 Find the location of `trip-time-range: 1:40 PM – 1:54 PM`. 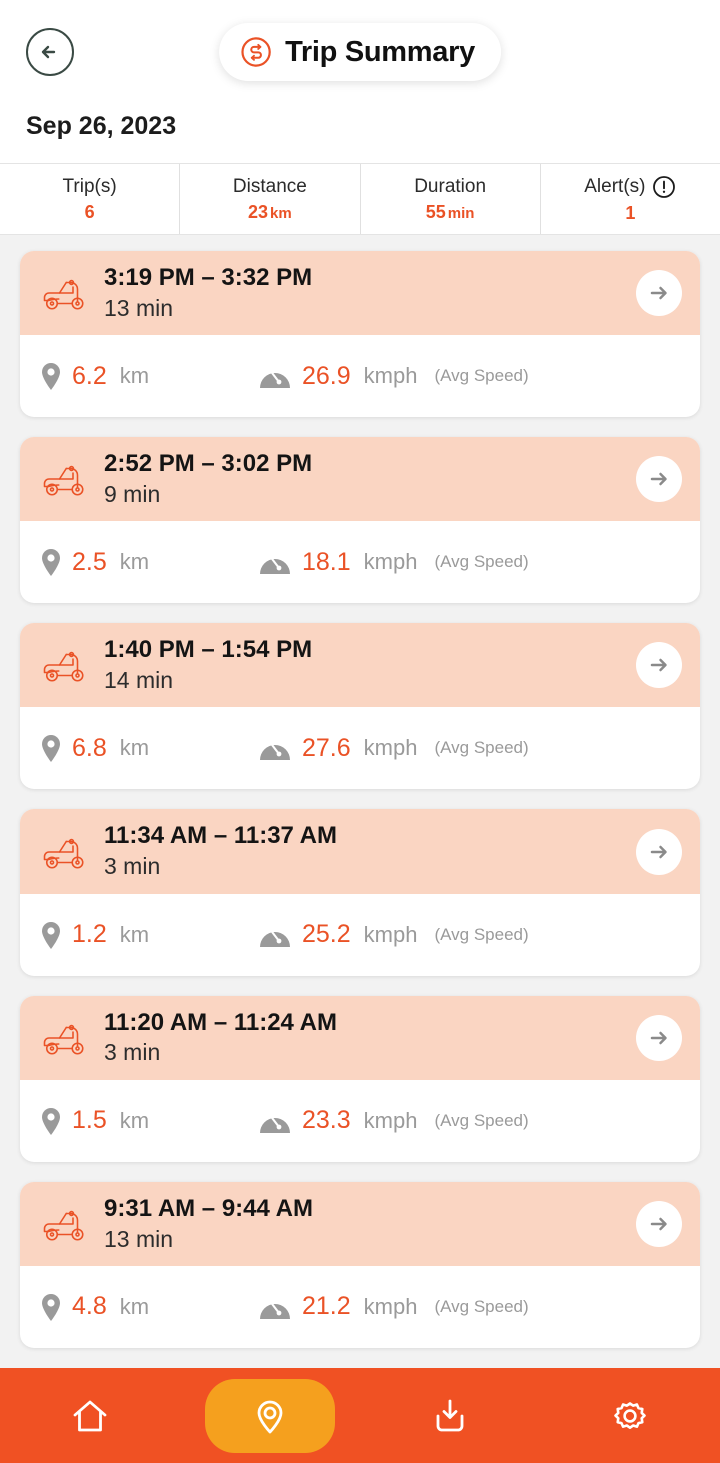

trip-time-range: 1:40 PM – 1:54 PM is located at coordinates (208, 650).